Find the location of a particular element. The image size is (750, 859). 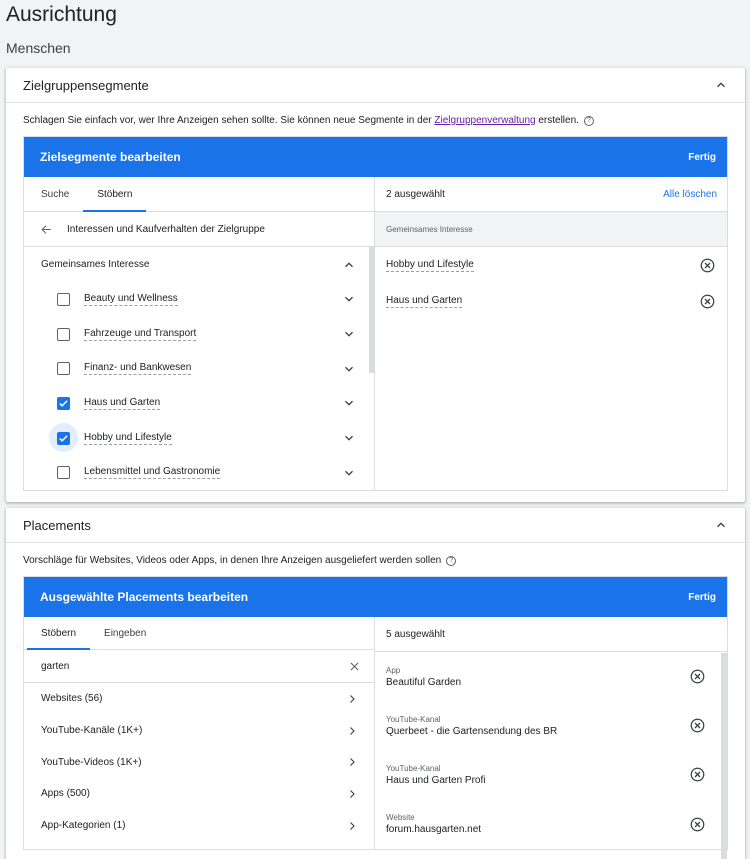

placement-search: garten is located at coordinates (199, 666).